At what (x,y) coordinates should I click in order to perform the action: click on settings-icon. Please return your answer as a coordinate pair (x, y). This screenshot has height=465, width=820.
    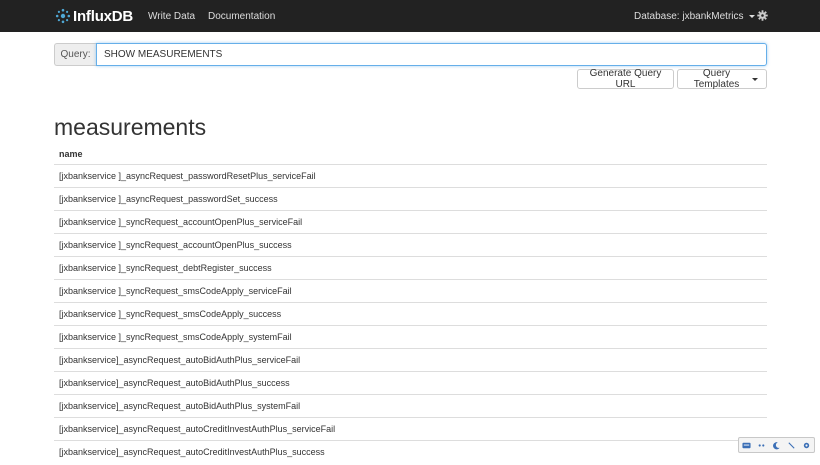
    Looking at the image, I should click on (806, 445).